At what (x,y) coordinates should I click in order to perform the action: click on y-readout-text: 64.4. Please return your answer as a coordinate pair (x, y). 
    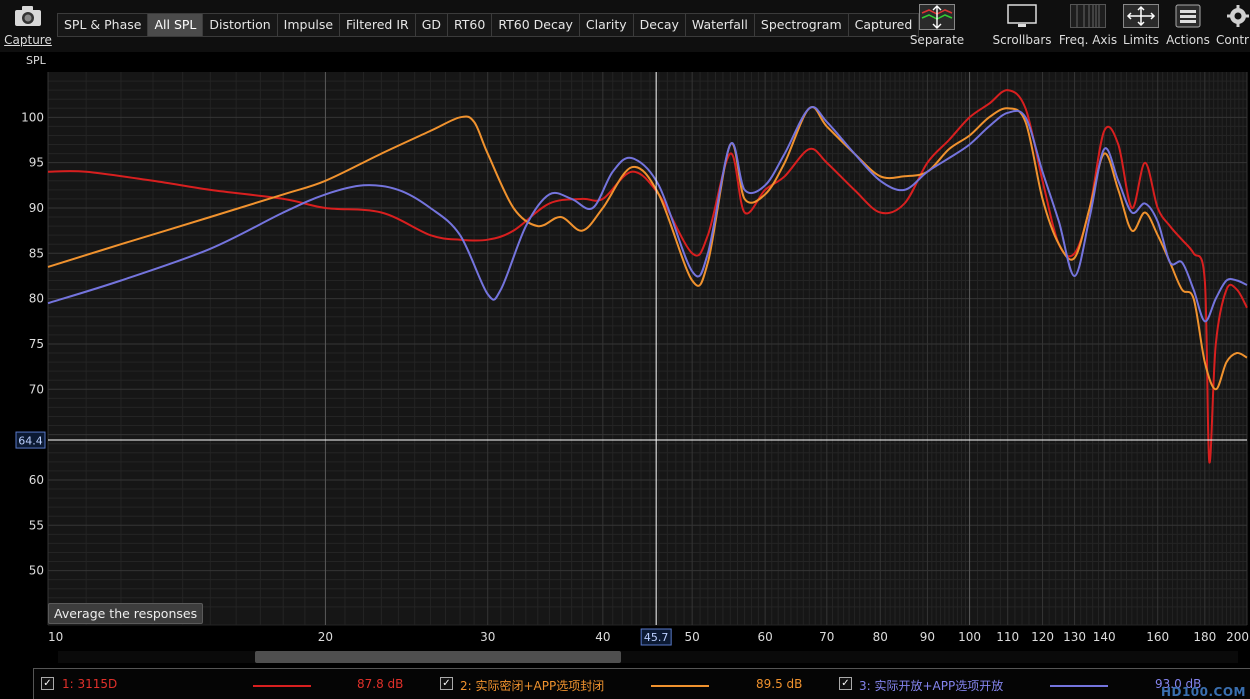
    Looking at the image, I should click on (30, 441).